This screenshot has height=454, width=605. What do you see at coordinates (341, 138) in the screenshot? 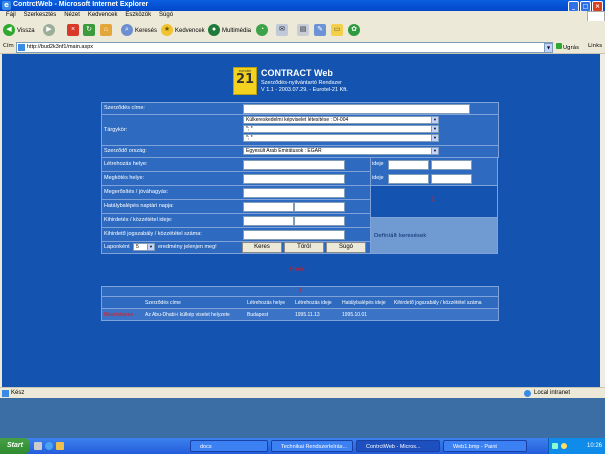
I see `subject-select-3: *; * ▼` at bounding box center [341, 138].